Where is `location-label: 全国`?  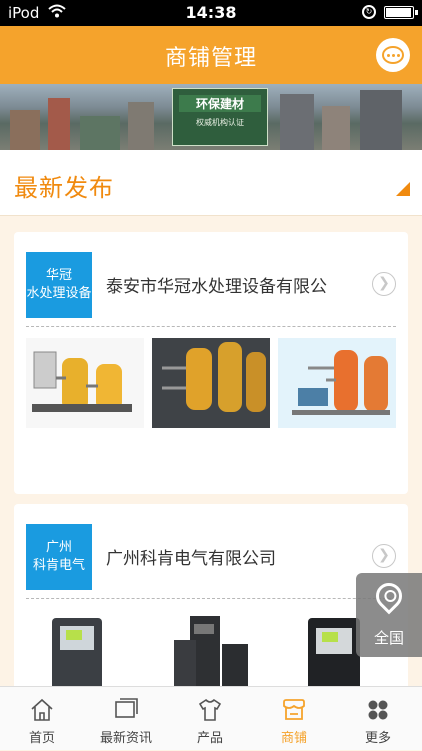 location-label: 全国 is located at coordinates (388, 638).